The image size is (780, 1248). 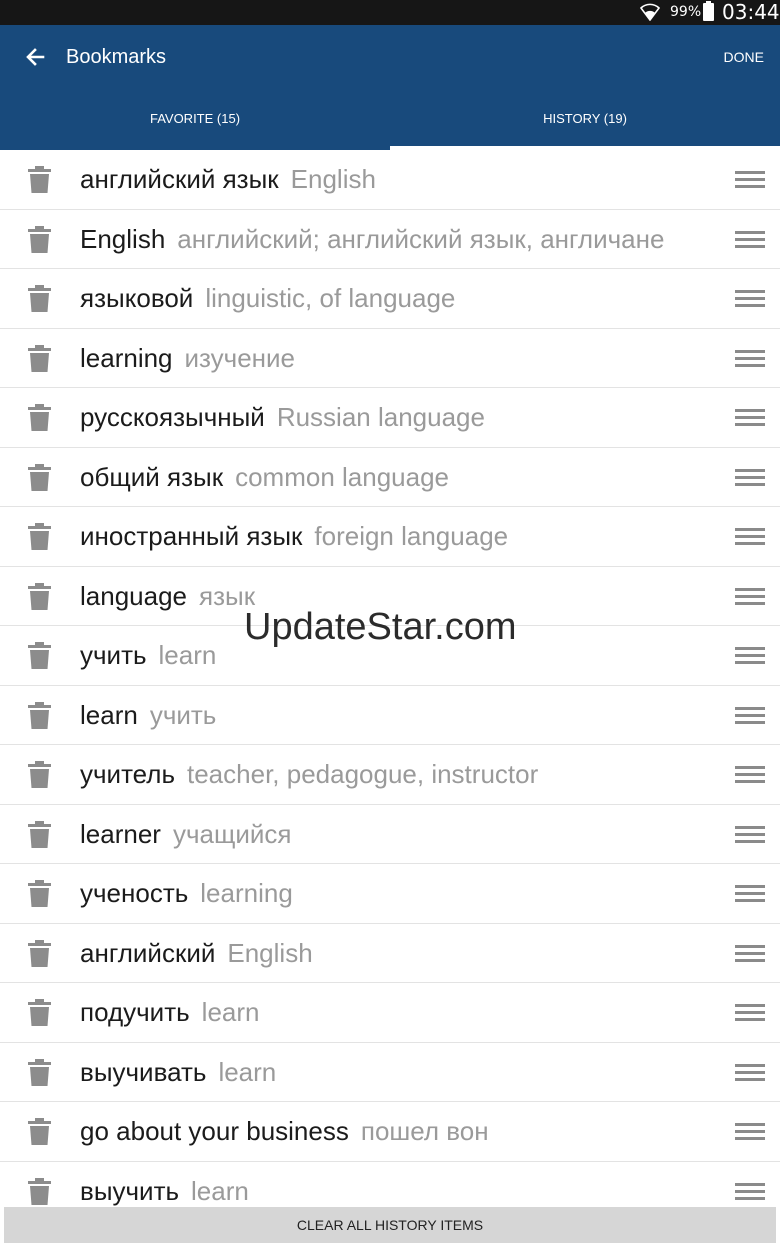 I want to click on list-item: общий язык common language, so click(x=390, y=477).